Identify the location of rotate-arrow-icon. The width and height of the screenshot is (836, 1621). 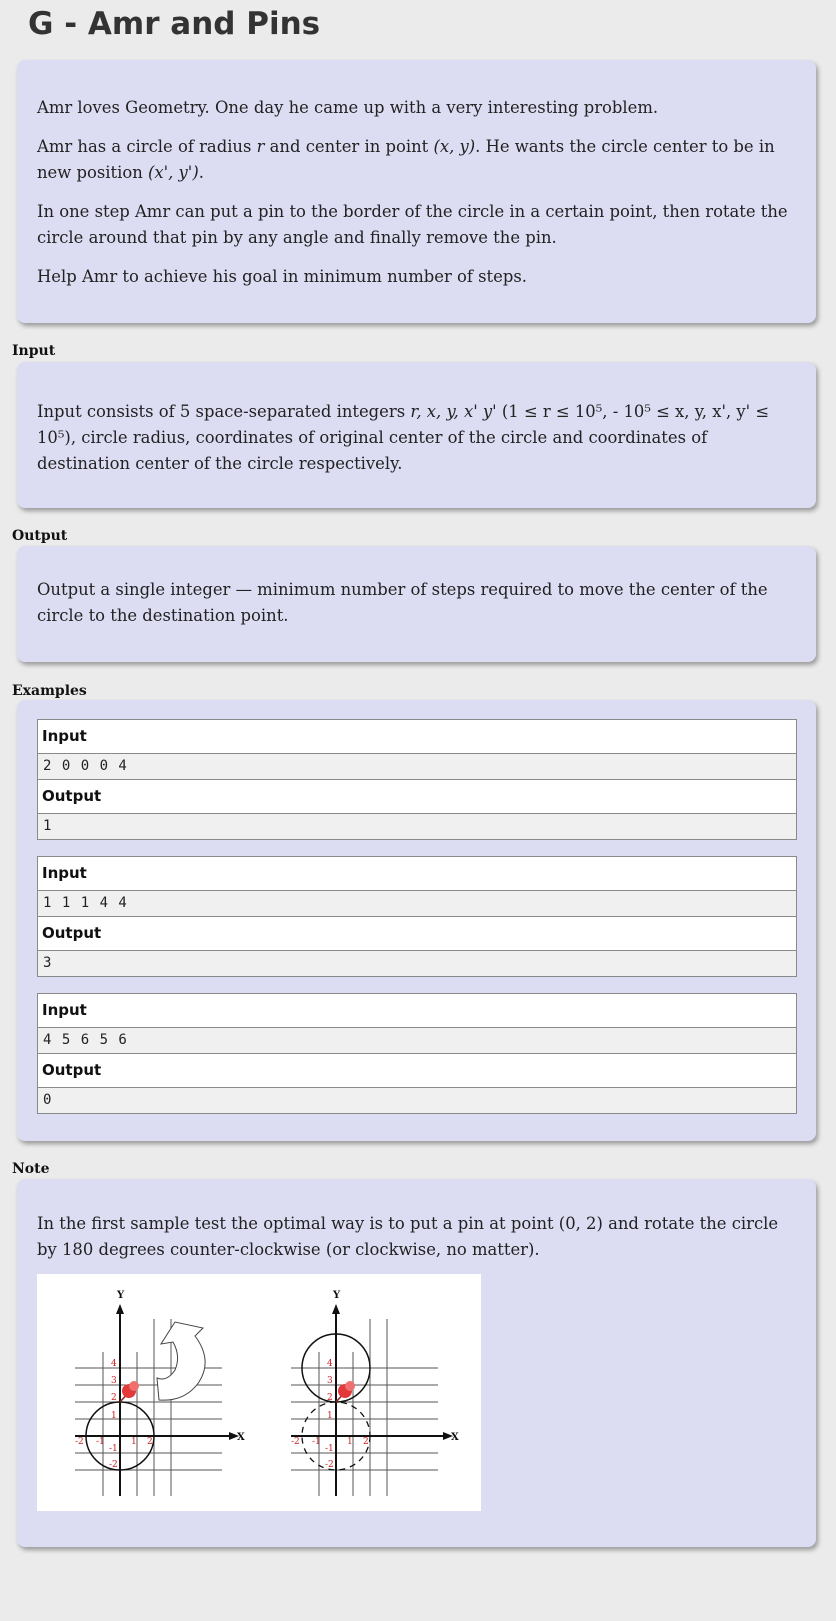
(181, 1361).